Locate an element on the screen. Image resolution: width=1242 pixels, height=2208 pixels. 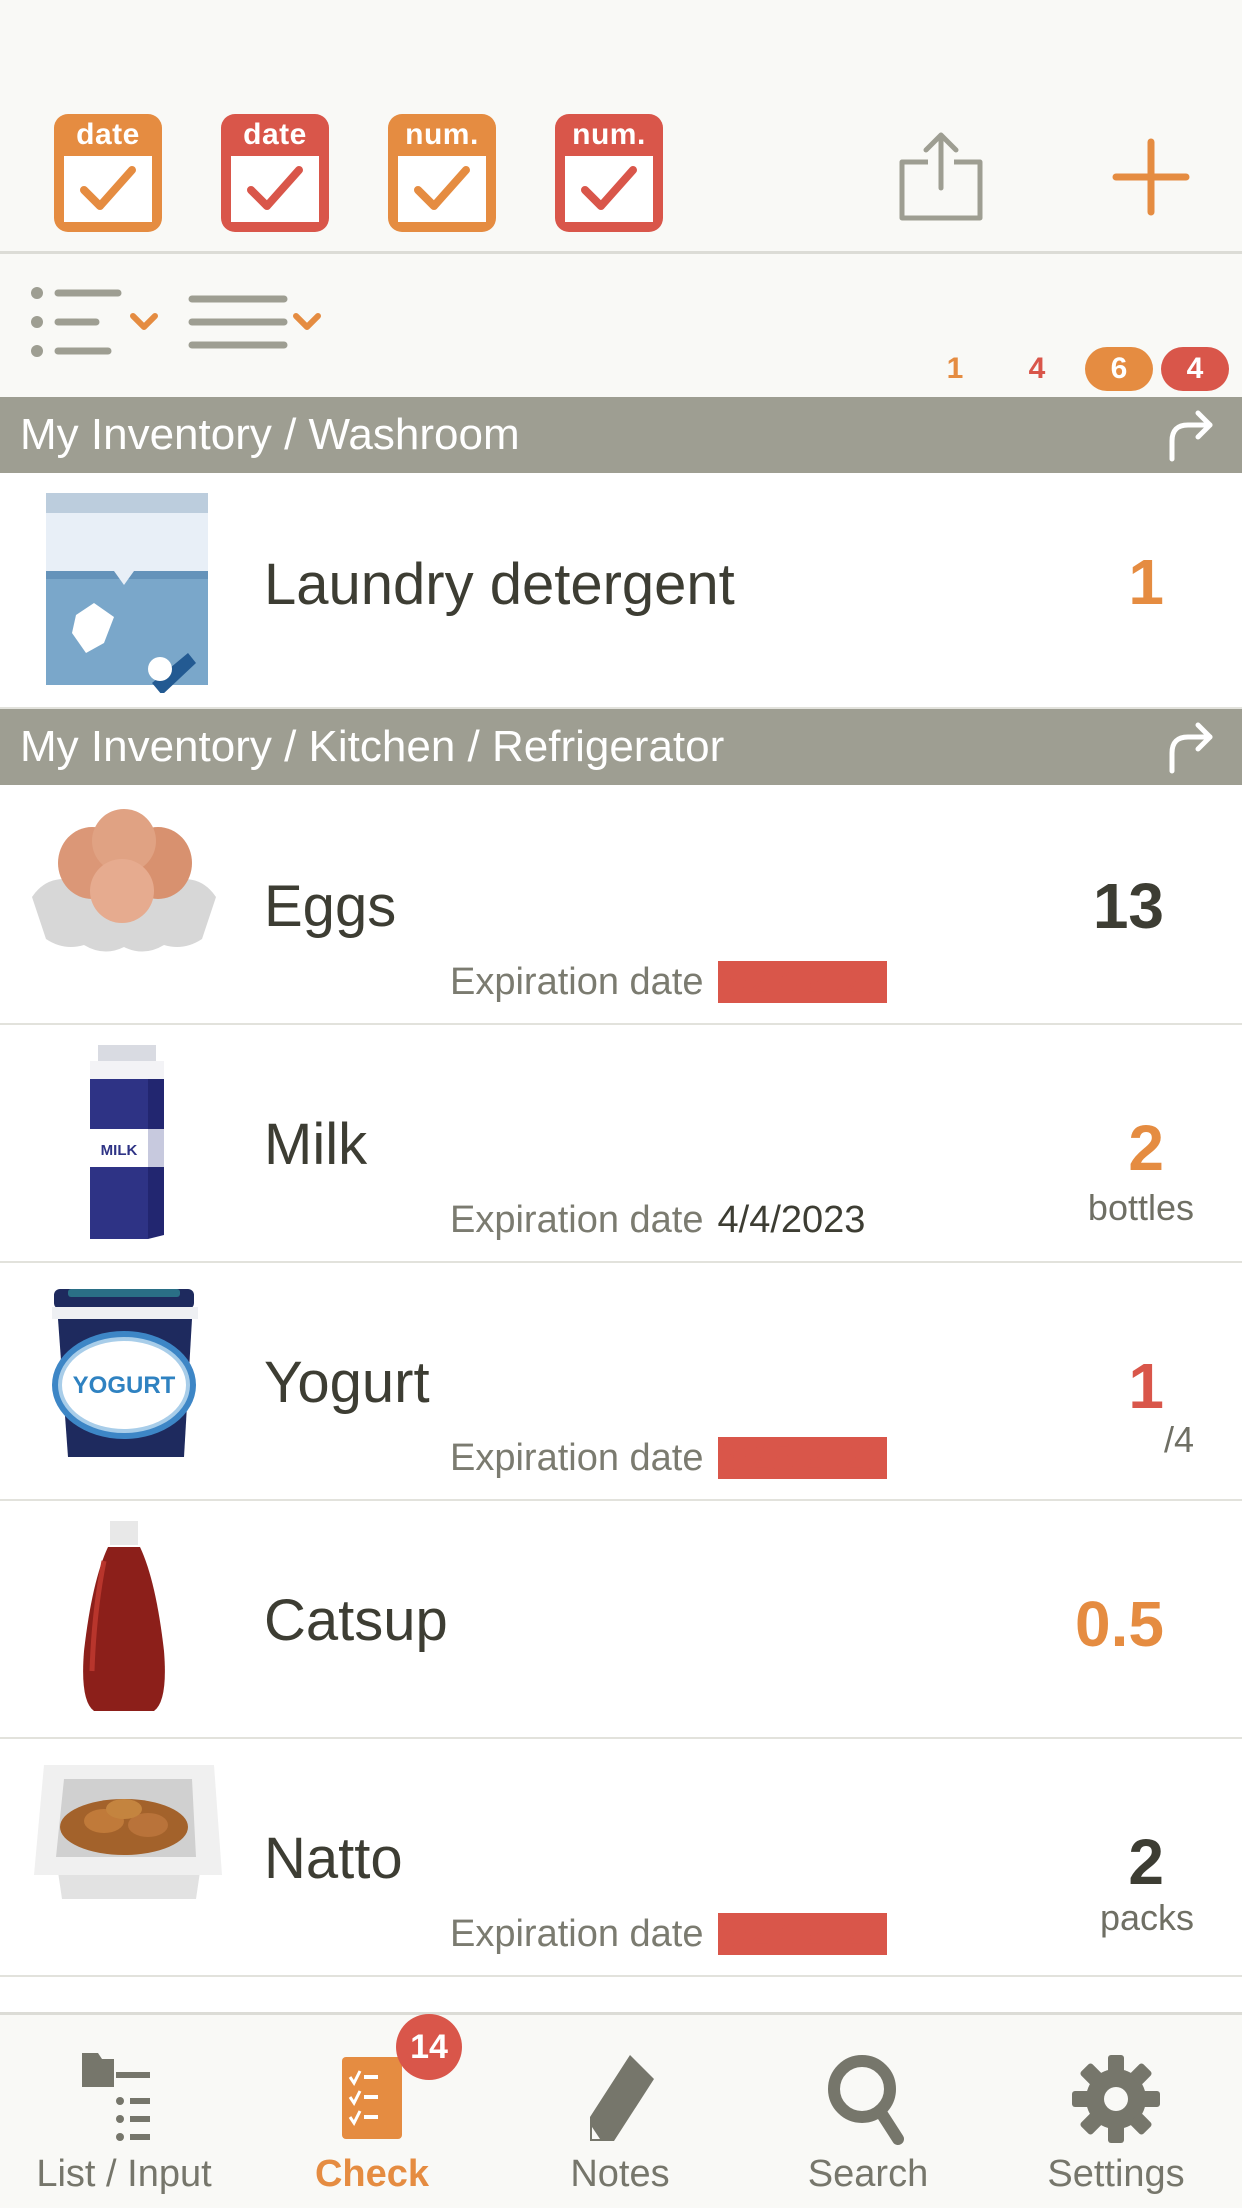
expiration-info: Expiration date 3/25/2023 is located at coordinates (668, 1458).